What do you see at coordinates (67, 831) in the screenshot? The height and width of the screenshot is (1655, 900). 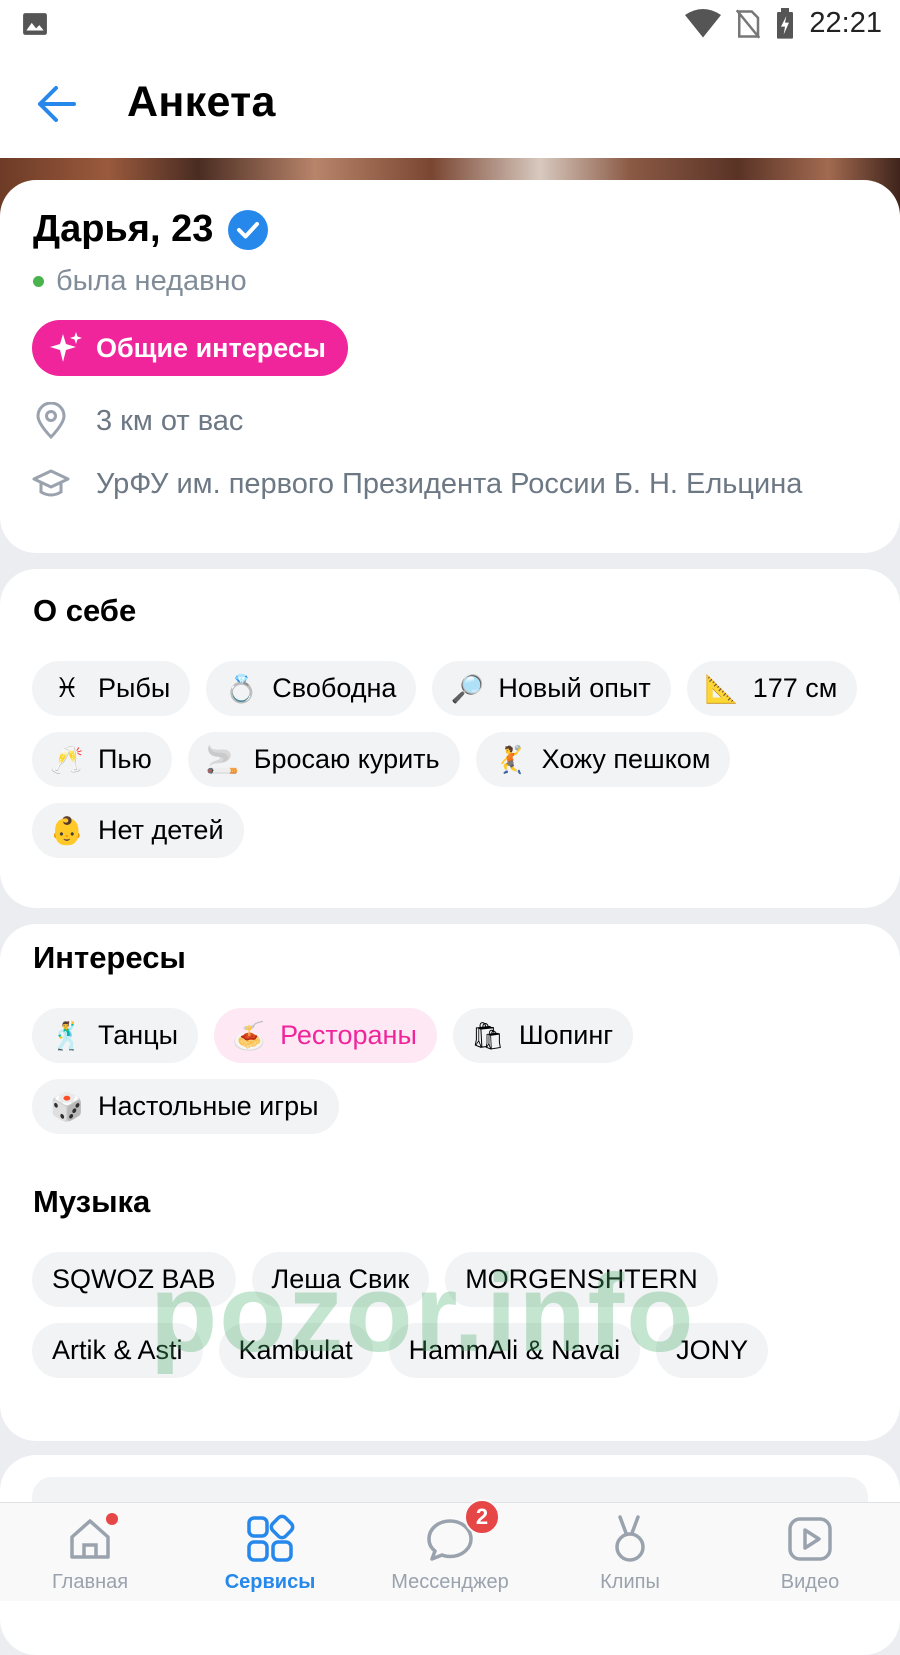 I see `baby-icon: 👶` at bounding box center [67, 831].